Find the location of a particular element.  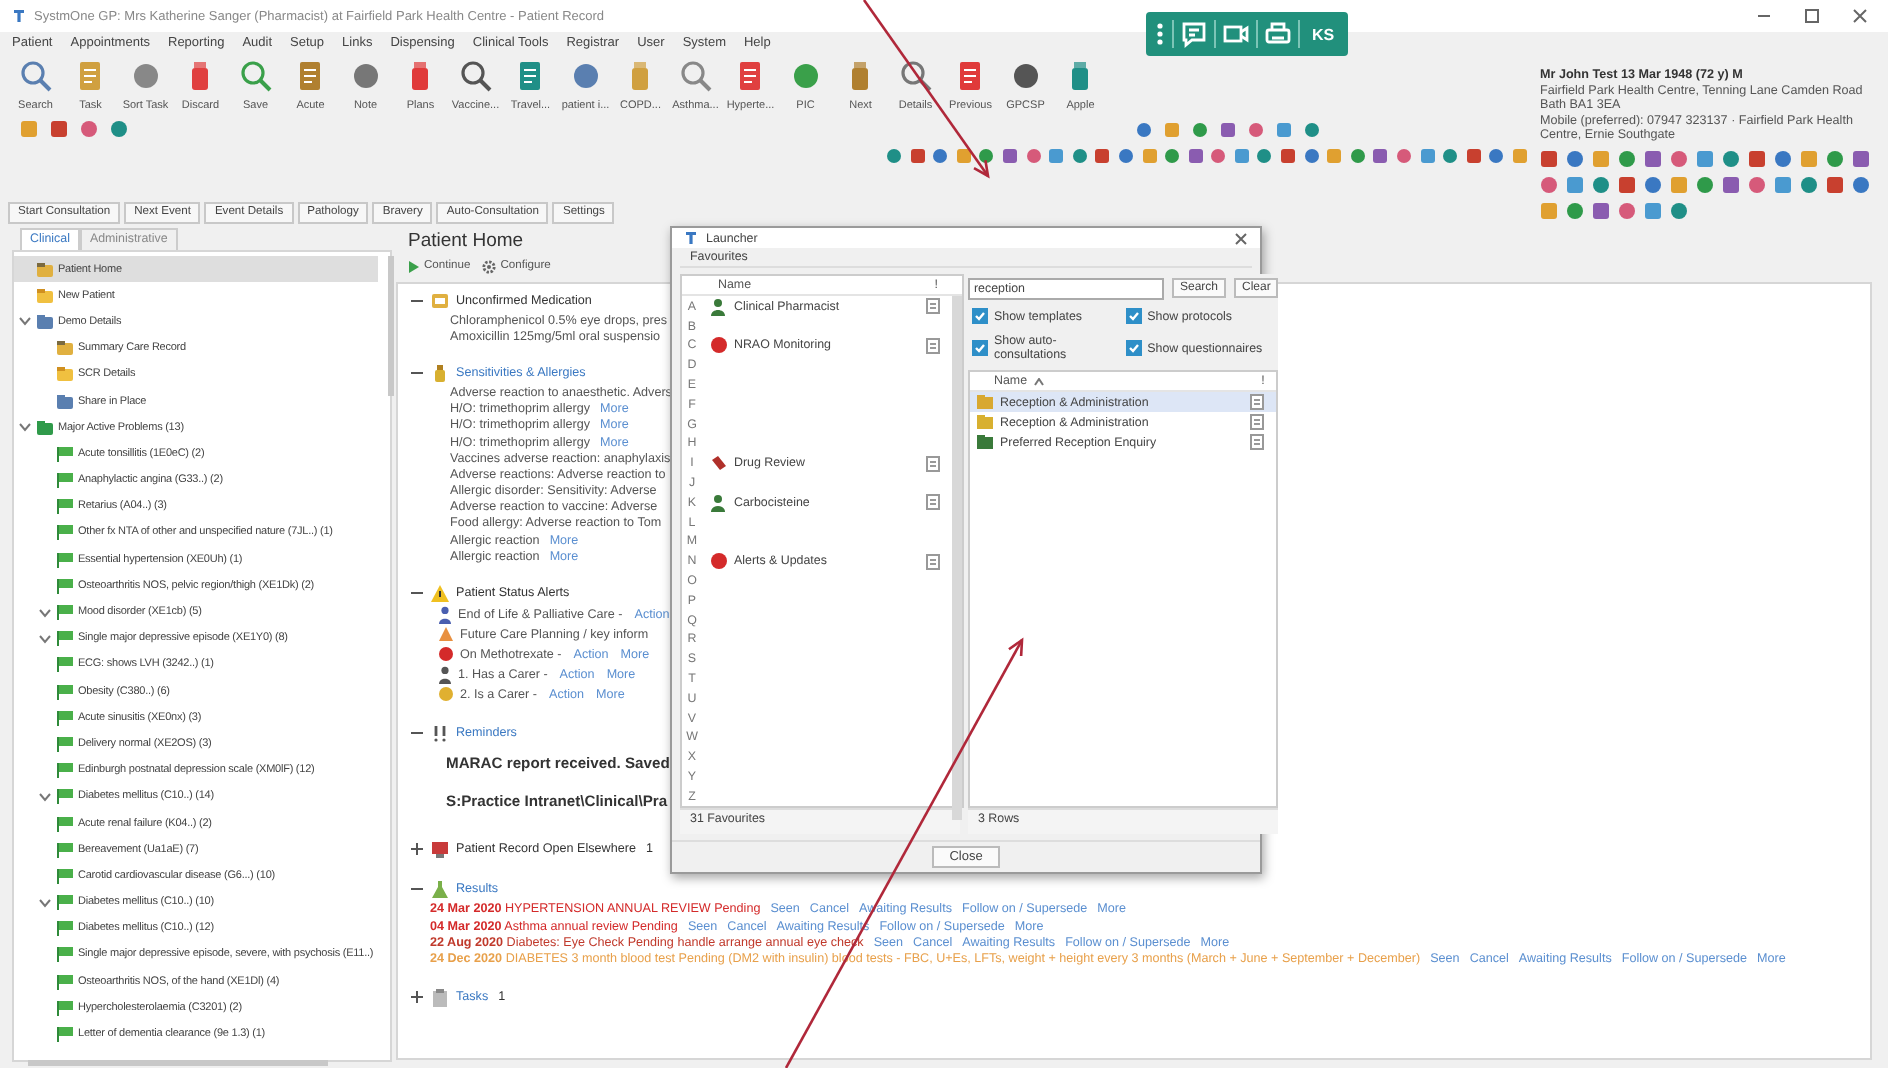

video-icon is located at coordinates (1236, 34).